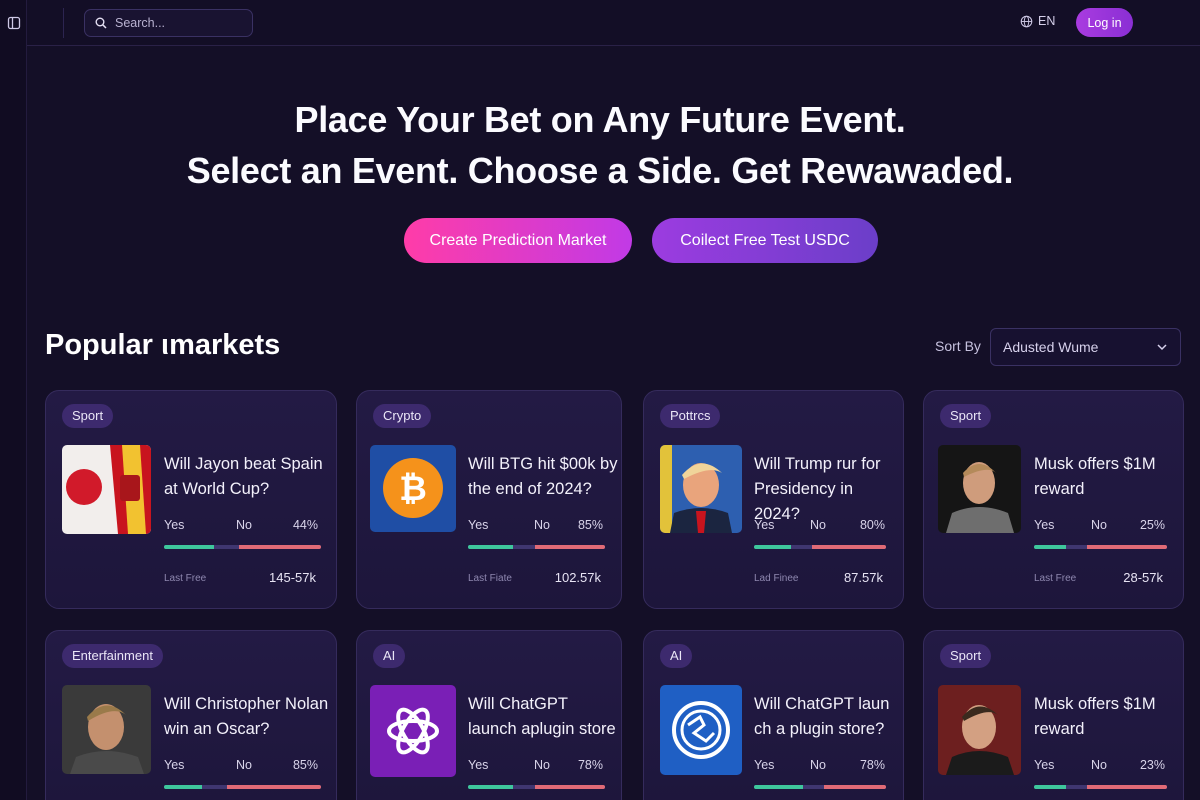  What do you see at coordinates (63, 23) in the screenshot?
I see `topbar-divider` at bounding box center [63, 23].